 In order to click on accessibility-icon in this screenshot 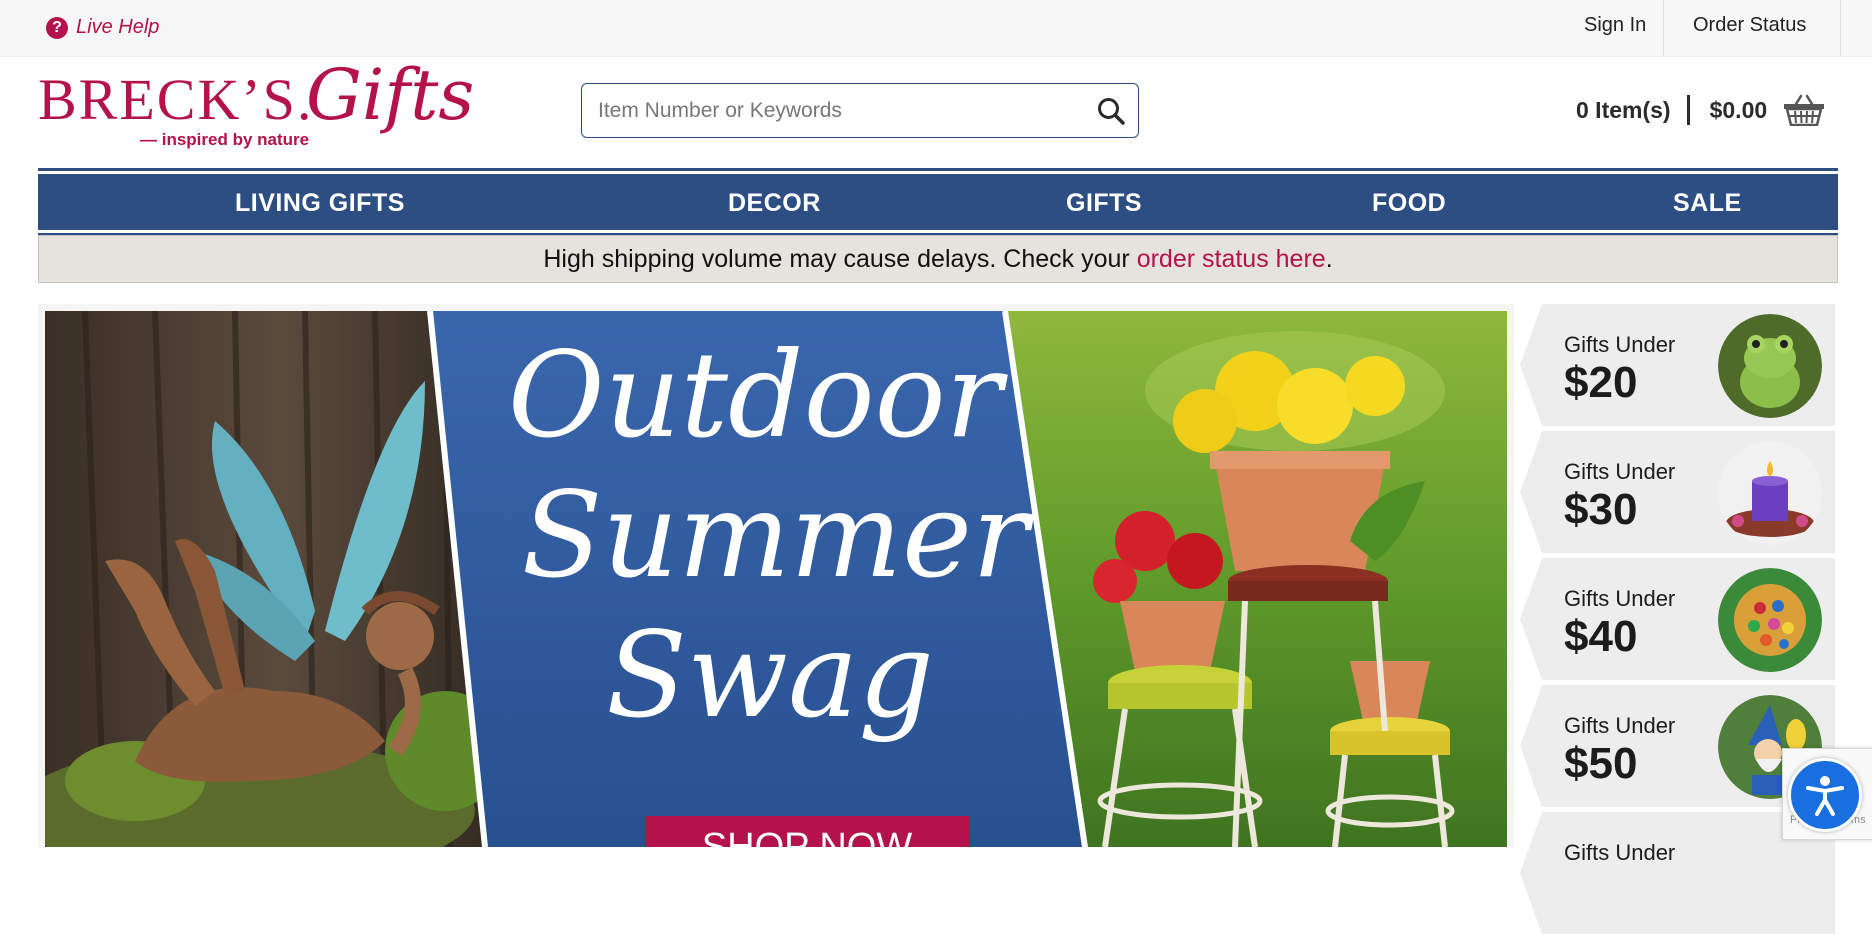, I will do `click(1825, 796)`.